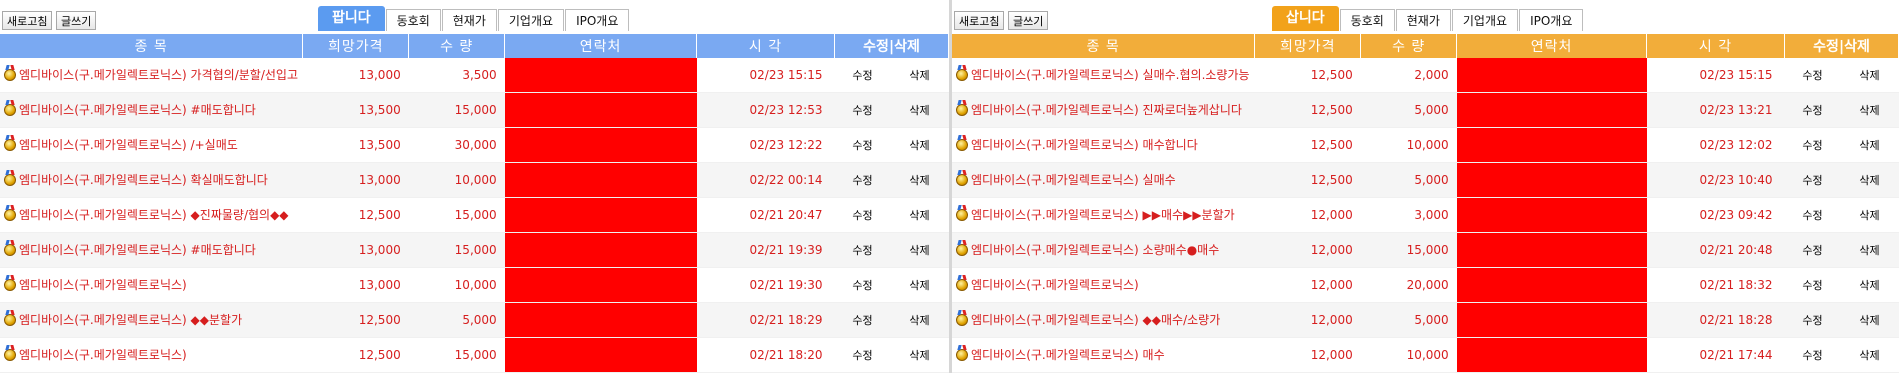 The width and height of the screenshot is (1899, 373). I want to click on listing-title-link: 엠디바이스(구.메가일렉트로닉스) 소량매수●매수, so click(1095, 250).